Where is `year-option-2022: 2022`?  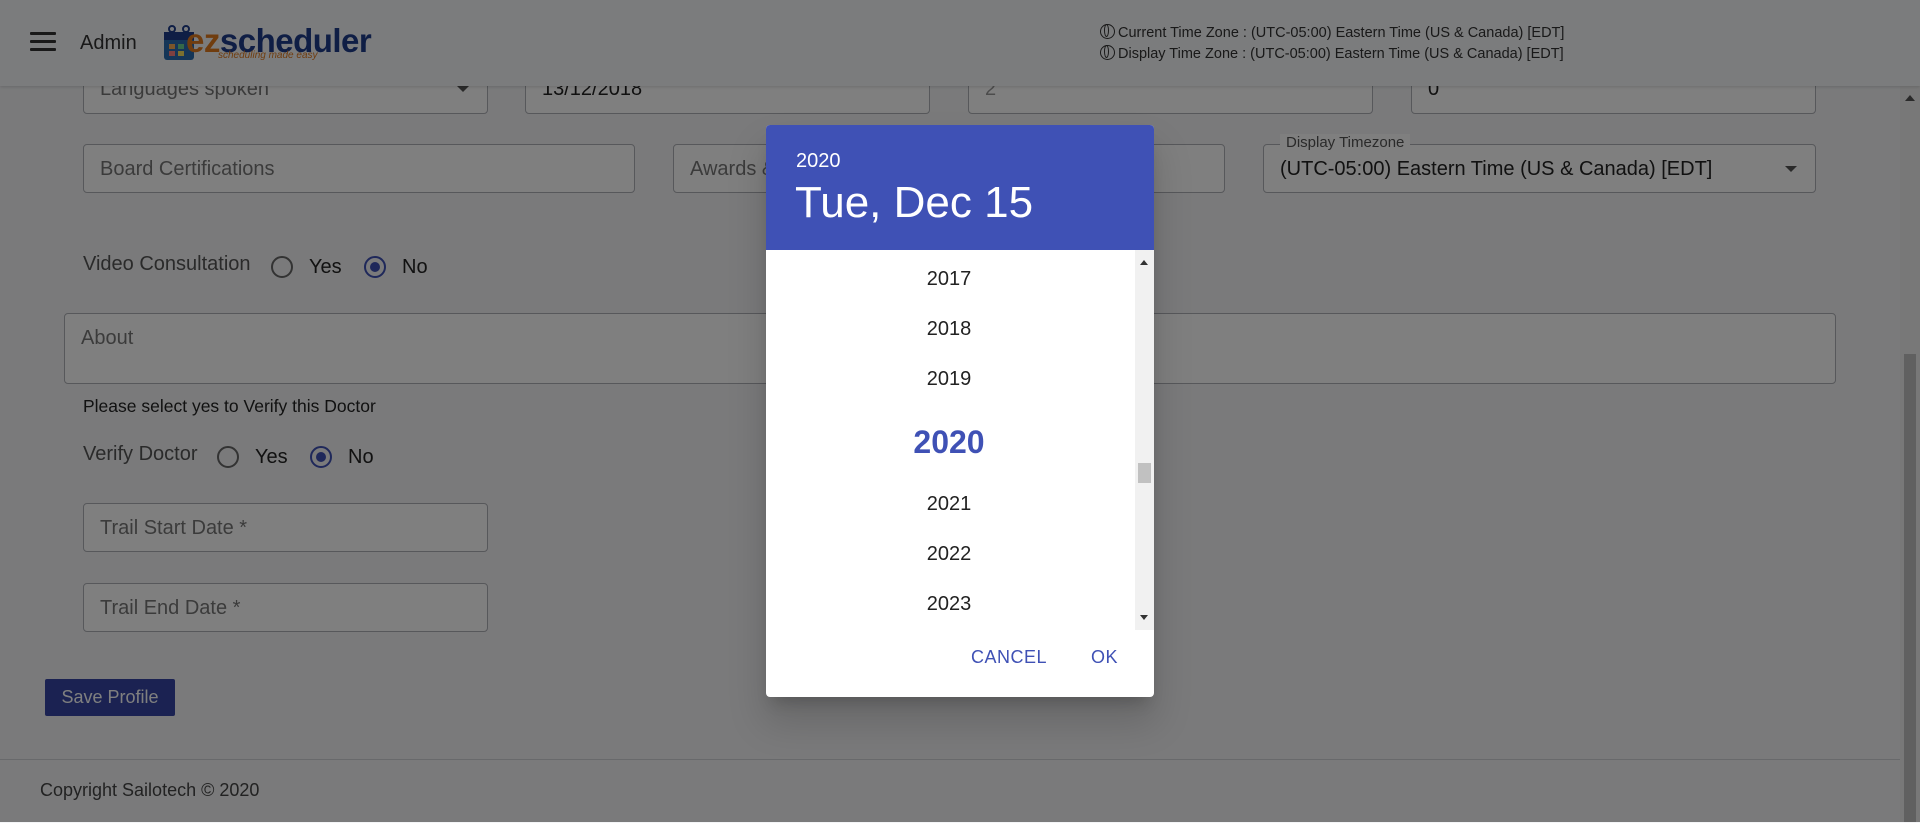
year-option-2022: 2022 is located at coordinates (949, 554).